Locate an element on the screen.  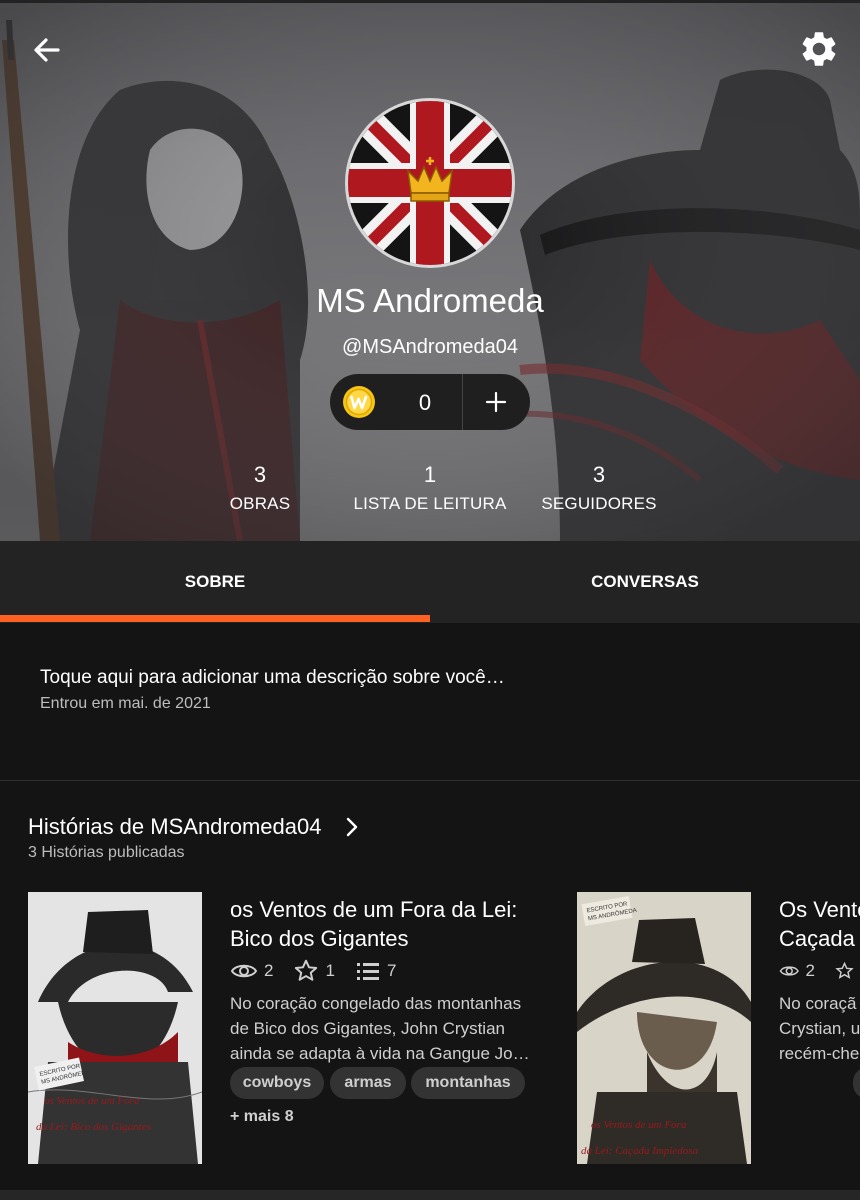
more-tags-link: + mais 8 is located at coordinates (262, 1117).